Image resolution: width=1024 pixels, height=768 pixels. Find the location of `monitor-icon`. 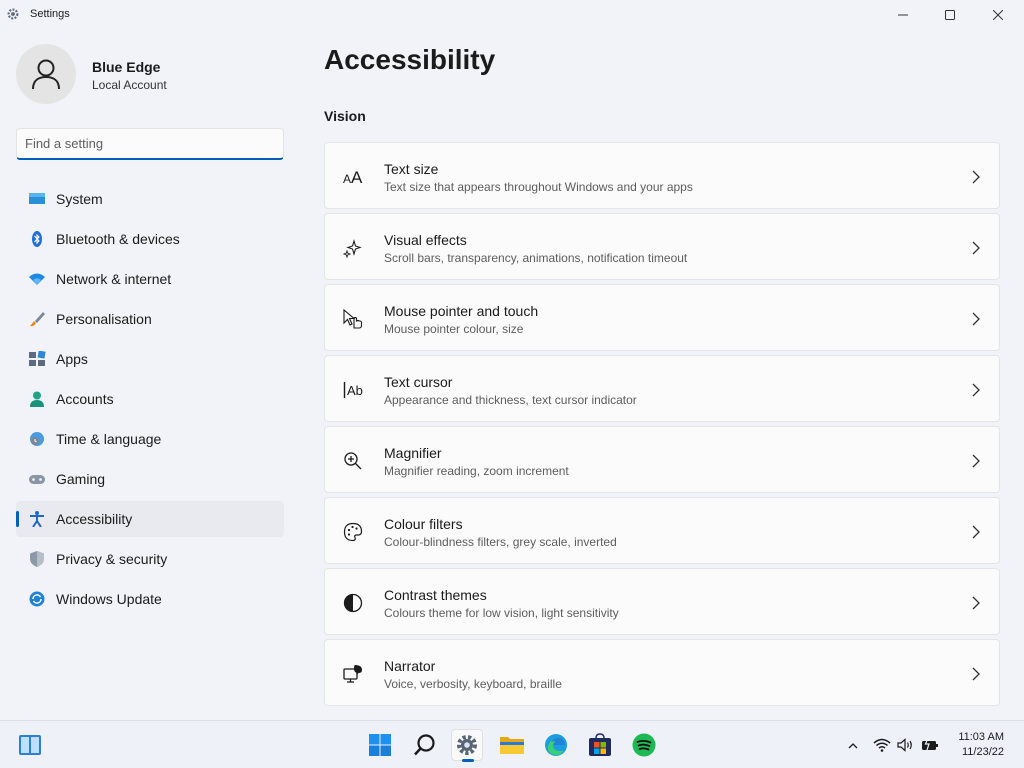

monitor-icon is located at coordinates (37, 198).